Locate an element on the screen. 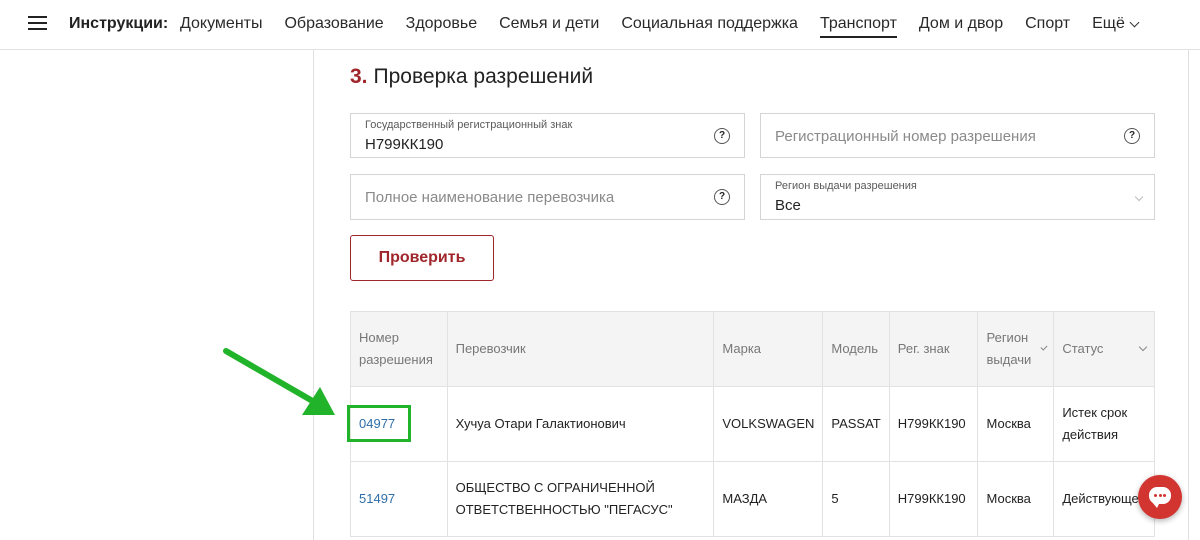 Image resolution: width=1200 pixels, height=540 pixels. content-divider-right is located at coordinates (1188, 295).